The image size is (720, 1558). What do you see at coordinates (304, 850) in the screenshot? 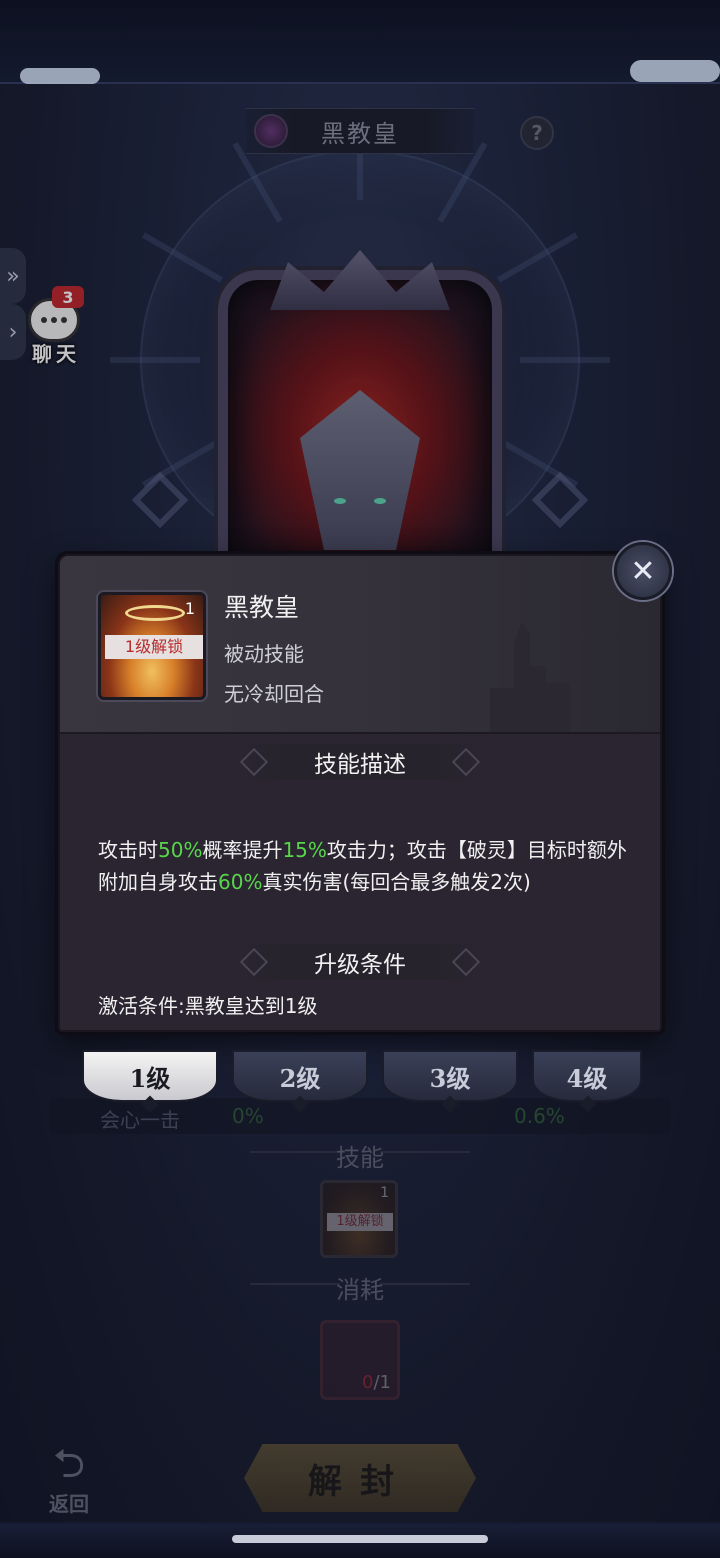
I see `description-highlight: 15%` at bounding box center [304, 850].